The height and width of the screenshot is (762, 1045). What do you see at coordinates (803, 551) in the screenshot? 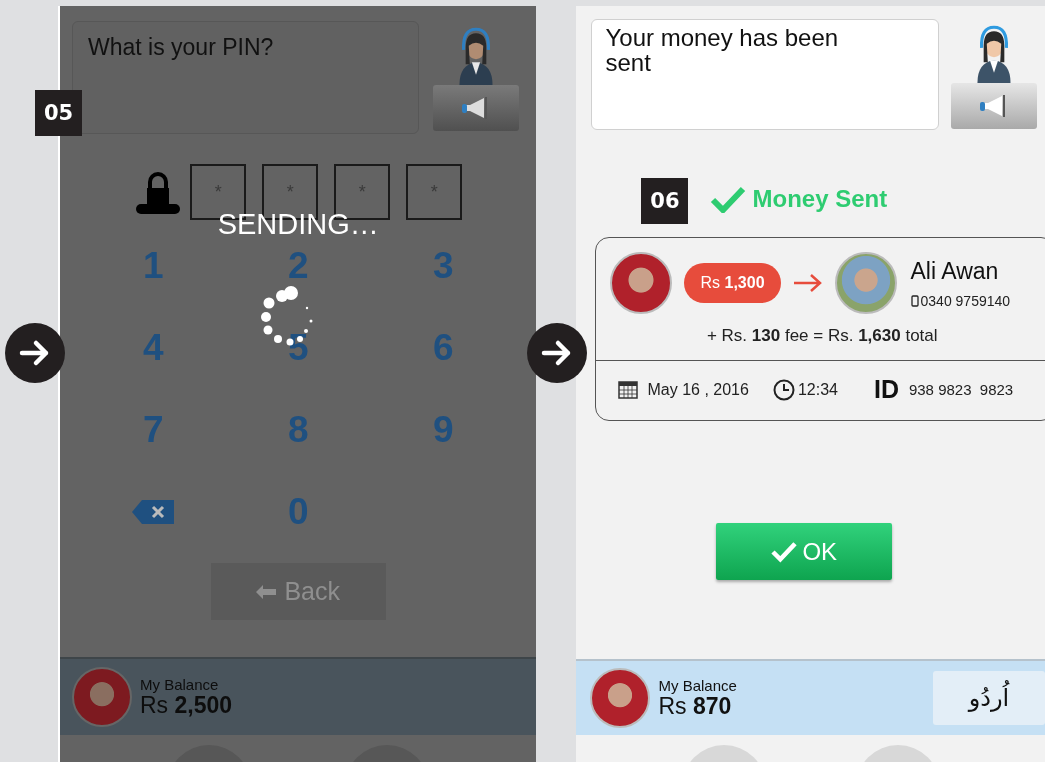
I see `ok-button: OK` at bounding box center [803, 551].